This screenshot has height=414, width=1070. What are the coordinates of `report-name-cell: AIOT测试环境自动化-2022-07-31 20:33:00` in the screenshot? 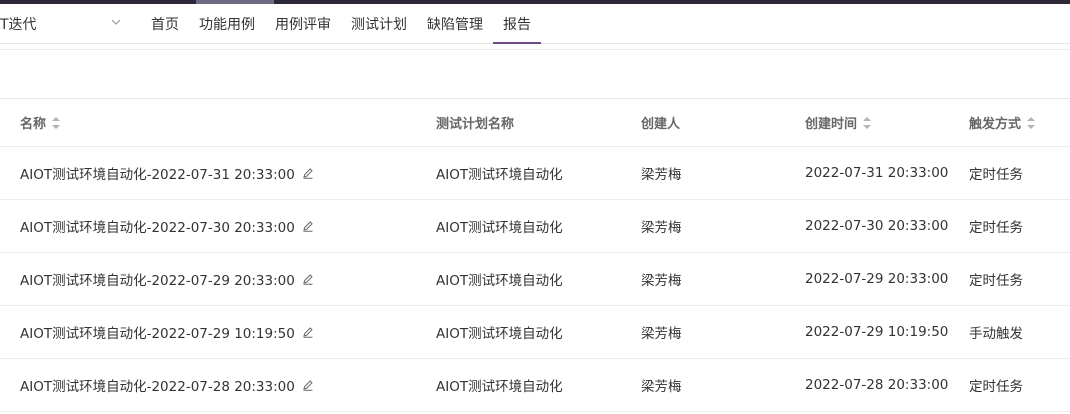 It's located at (167, 173).